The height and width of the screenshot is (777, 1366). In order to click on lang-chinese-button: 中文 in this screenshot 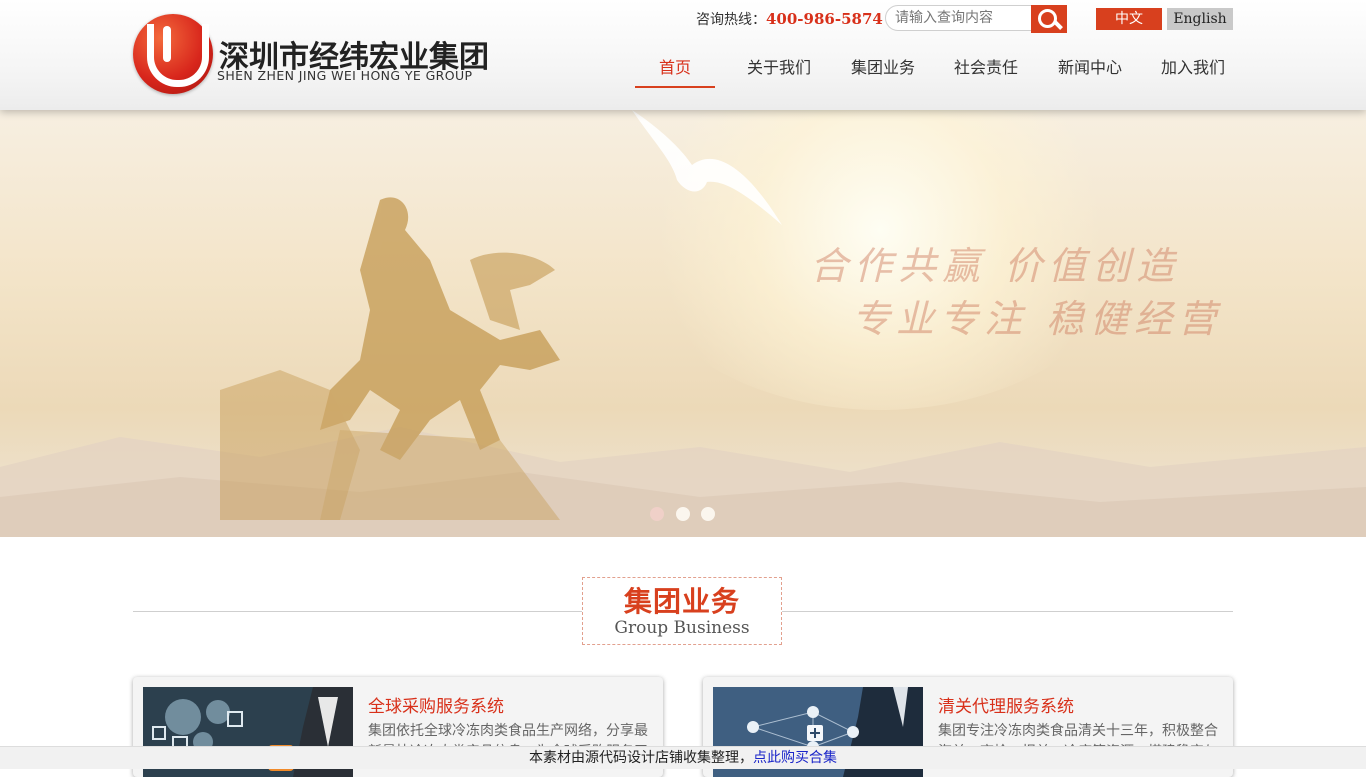, I will do `click(1129, 19)`.